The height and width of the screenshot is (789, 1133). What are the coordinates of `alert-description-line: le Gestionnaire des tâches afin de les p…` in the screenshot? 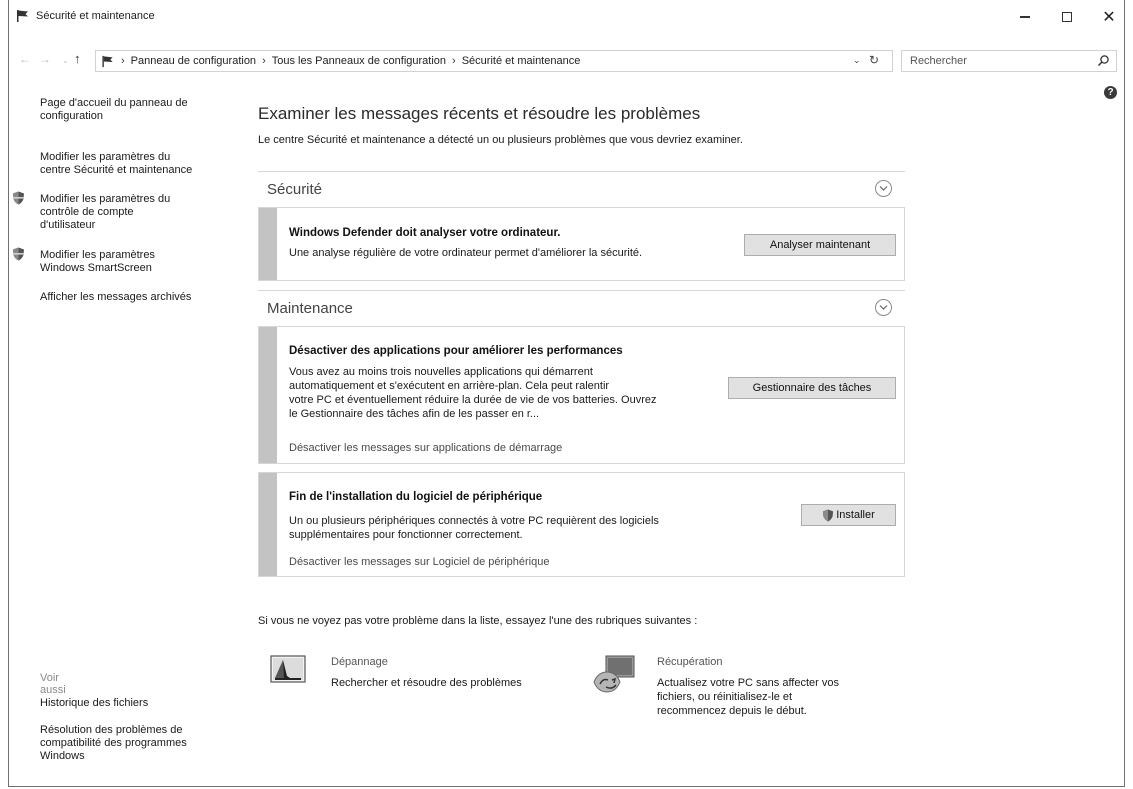 It's located at (414, 414).